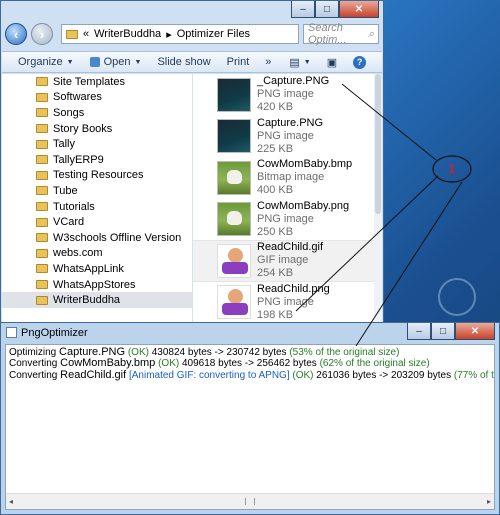 This screenshot has height=515, width=500. I want to click on file-item: Capture.PNG PNG image 225 KB, so click(287, 137).